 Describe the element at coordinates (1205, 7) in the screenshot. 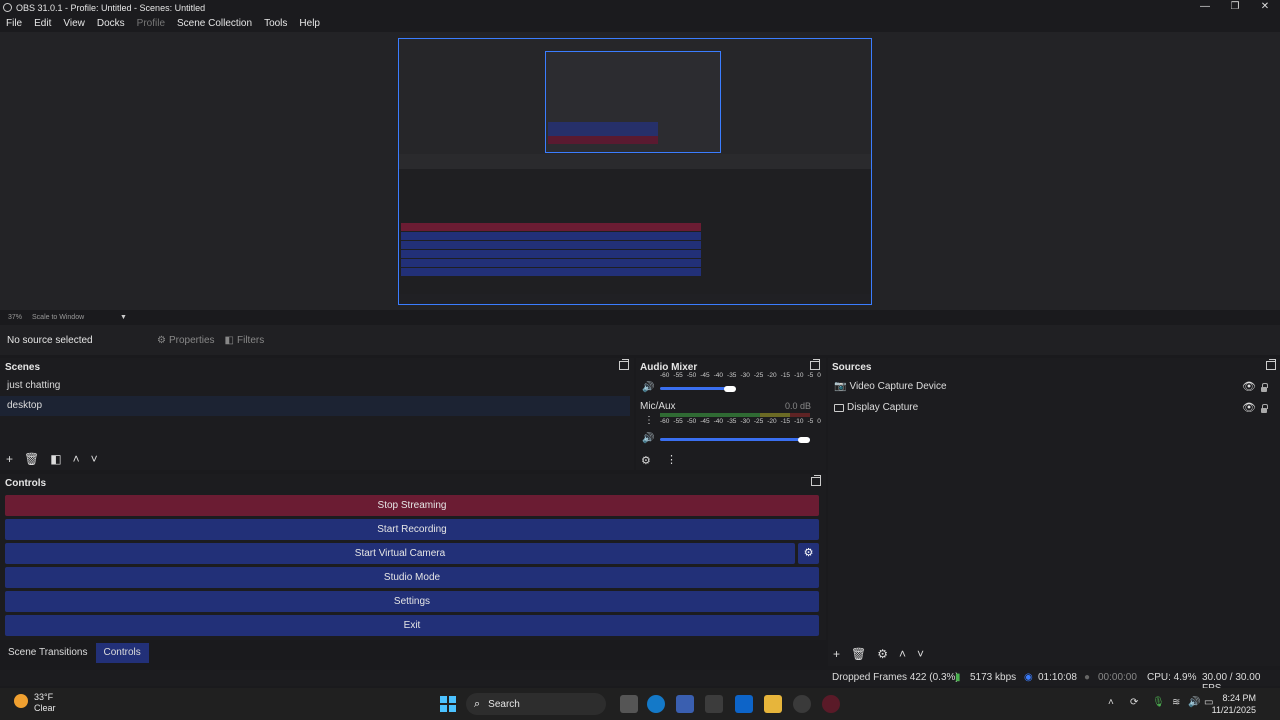

I see `minimize-button: —` at that location.